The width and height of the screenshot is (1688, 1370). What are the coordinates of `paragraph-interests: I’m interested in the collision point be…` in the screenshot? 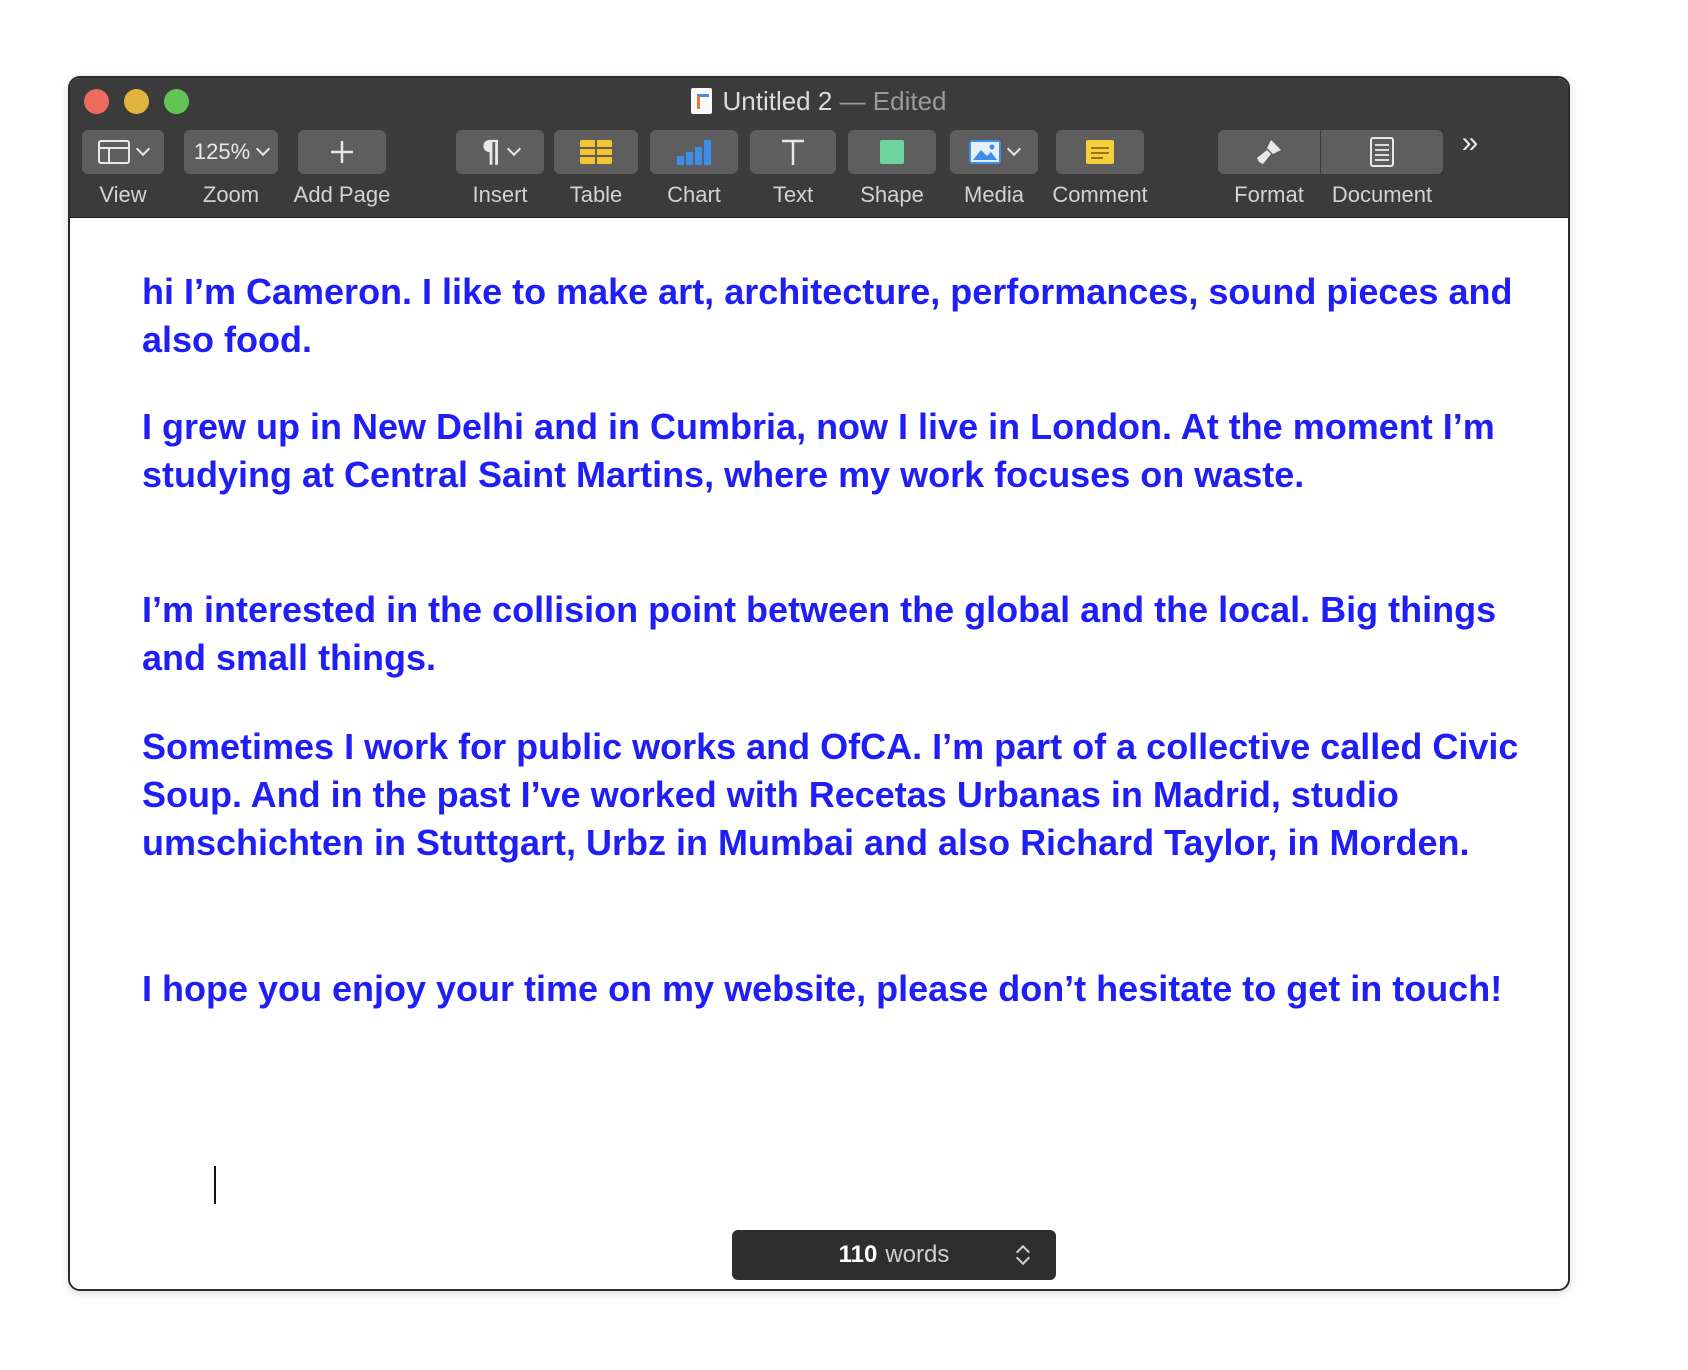 It's located at (852, 634).